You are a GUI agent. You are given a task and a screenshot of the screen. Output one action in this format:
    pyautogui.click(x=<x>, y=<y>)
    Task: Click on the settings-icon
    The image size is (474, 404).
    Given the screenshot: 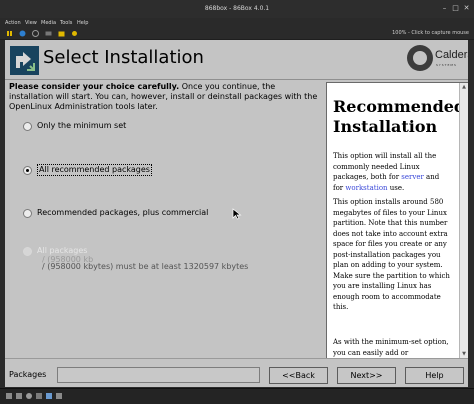 What is the action you would take?
    pyautogui.click(x=74, y=33)
    